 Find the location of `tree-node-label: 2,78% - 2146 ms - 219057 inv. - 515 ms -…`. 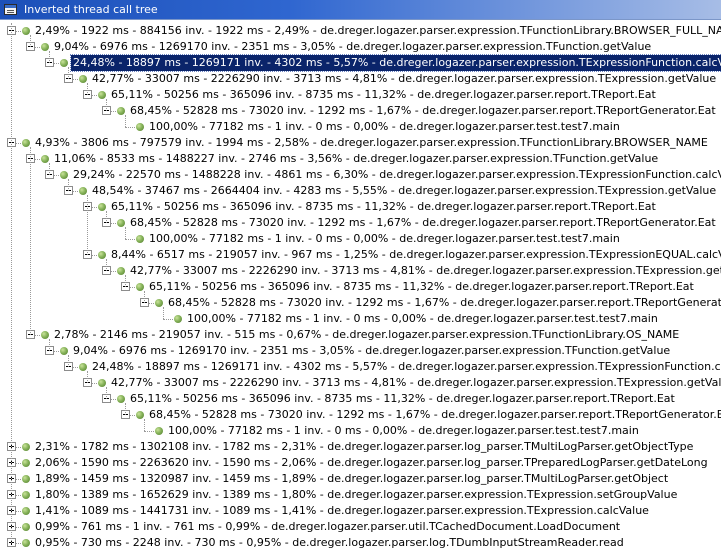

tree-node-label: 2,78% - 2146 ms - 219057 inv. - 515 ms -… is located at coordinates (366, 335).